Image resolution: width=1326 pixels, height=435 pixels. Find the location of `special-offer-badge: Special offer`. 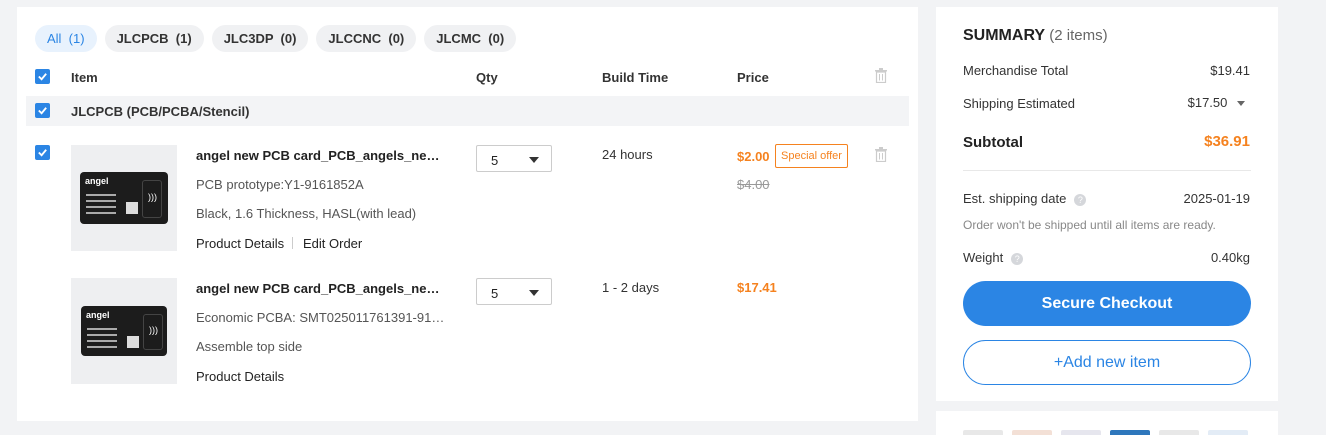

special-offer-badge: Special offer is located at coordinates (811, 156).